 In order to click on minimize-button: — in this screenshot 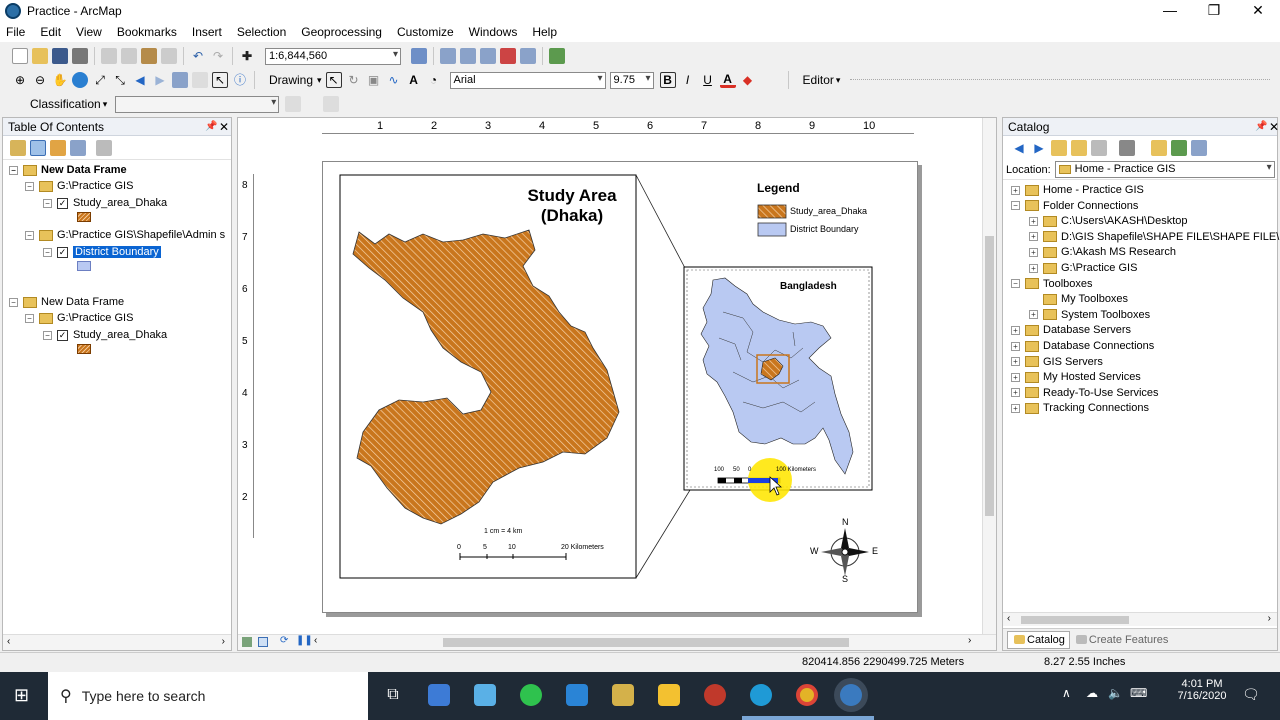, I will do `click(1170, 11)`.